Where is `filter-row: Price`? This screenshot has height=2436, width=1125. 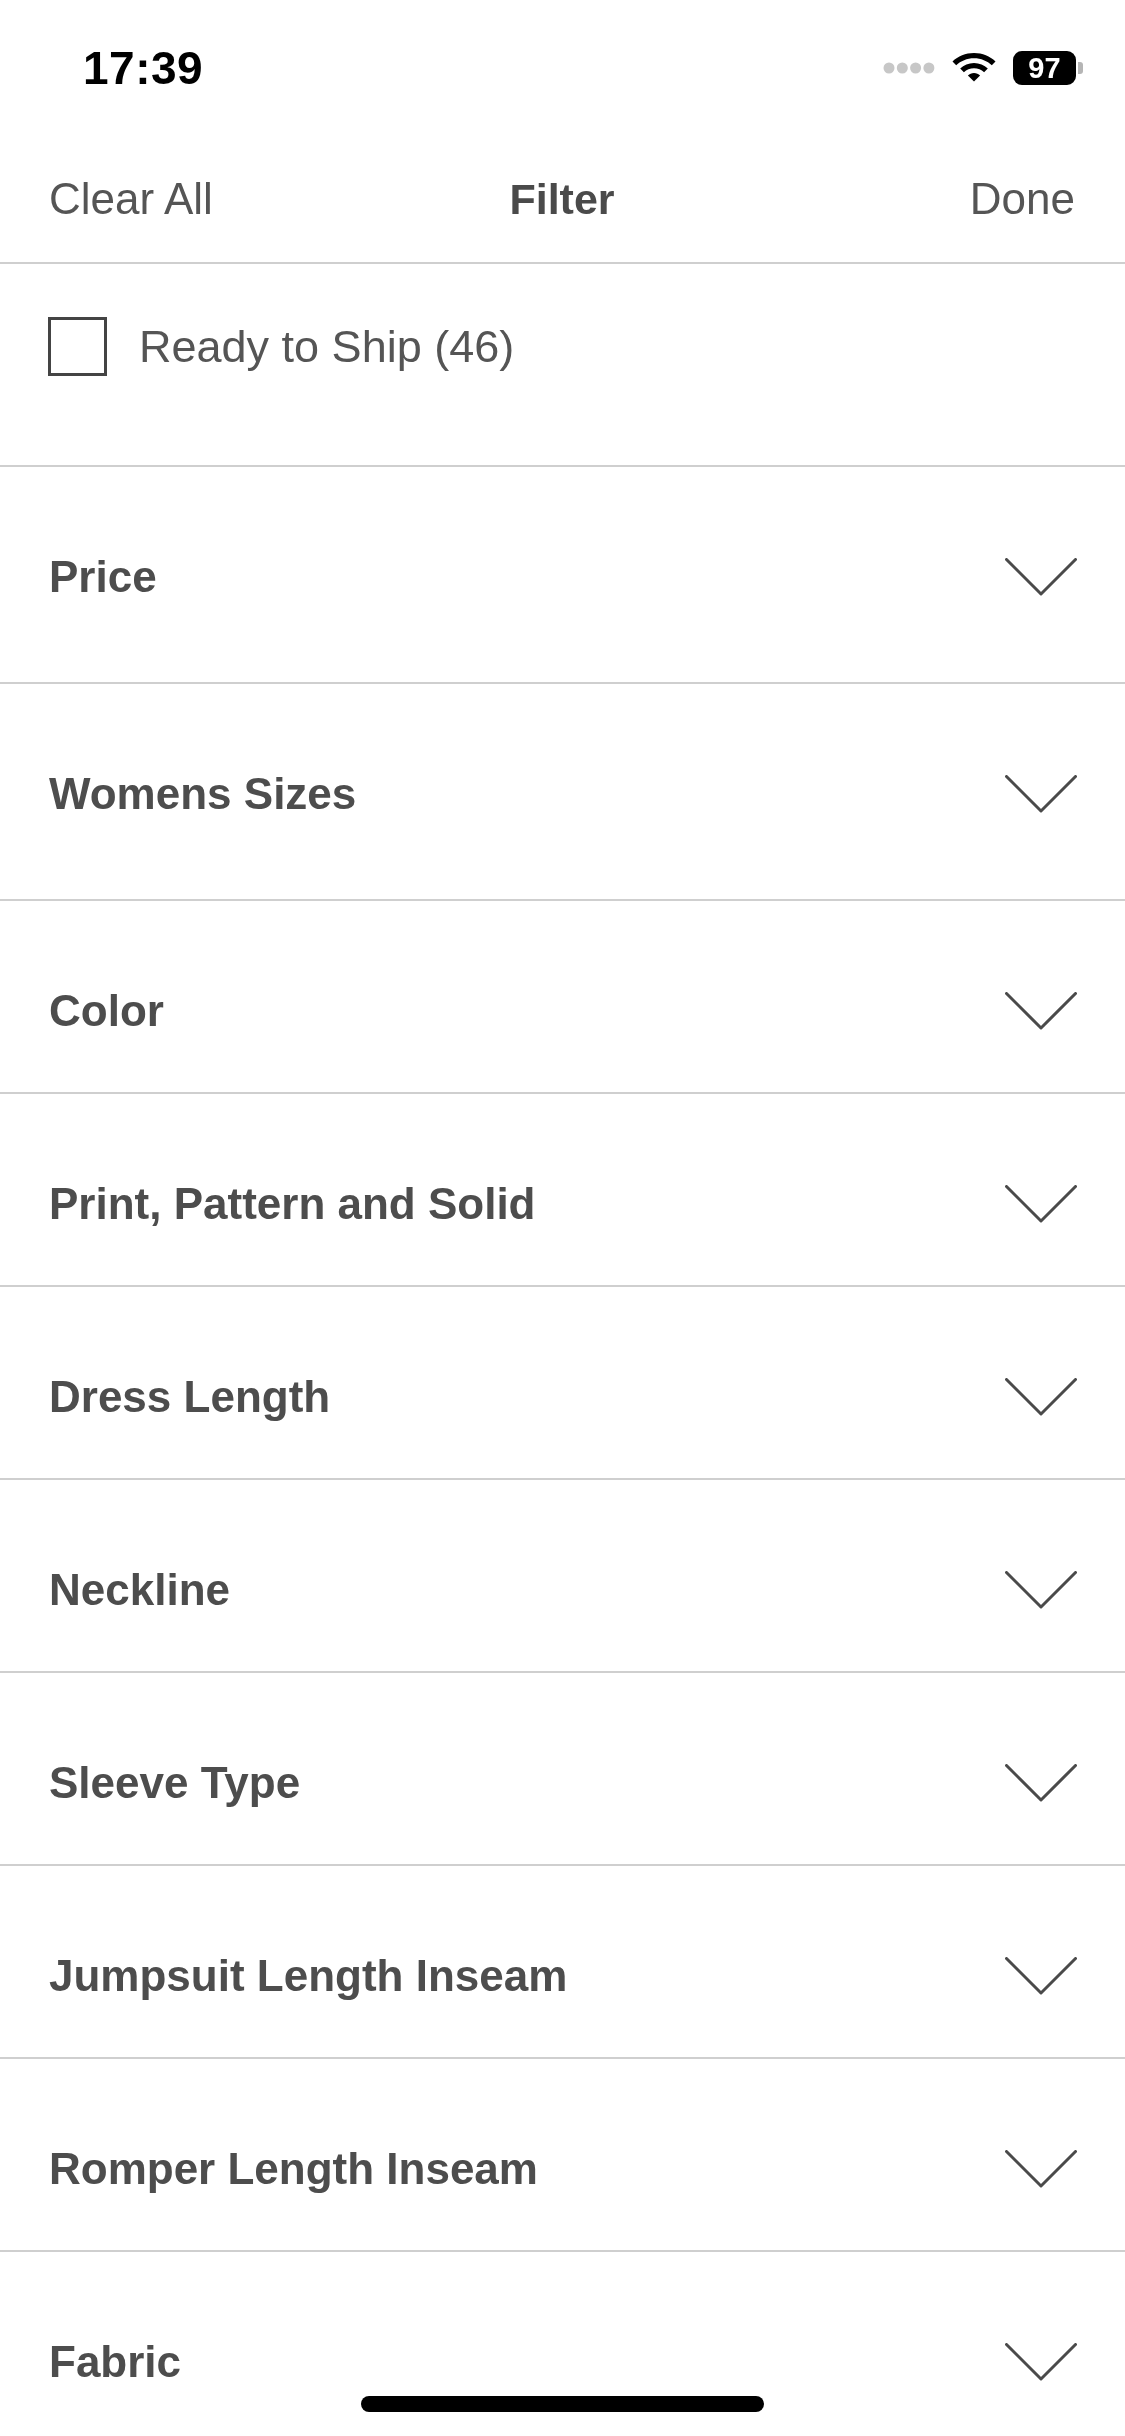
filter-row: Price is located at coordinates (562, 575).